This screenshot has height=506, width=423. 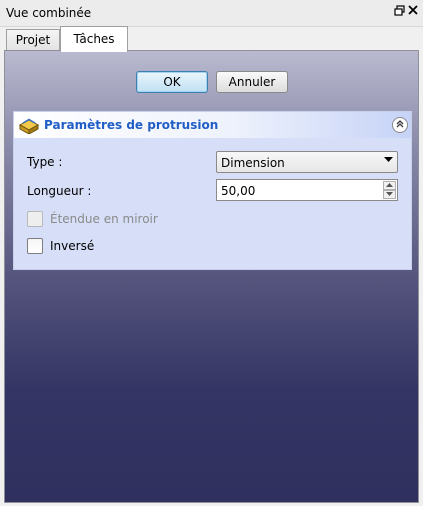 What do you see at coordinates (131, 125) in the screenshot?
I see `task-title: Paramètres de protrusion` at bounding box center [131, 125].